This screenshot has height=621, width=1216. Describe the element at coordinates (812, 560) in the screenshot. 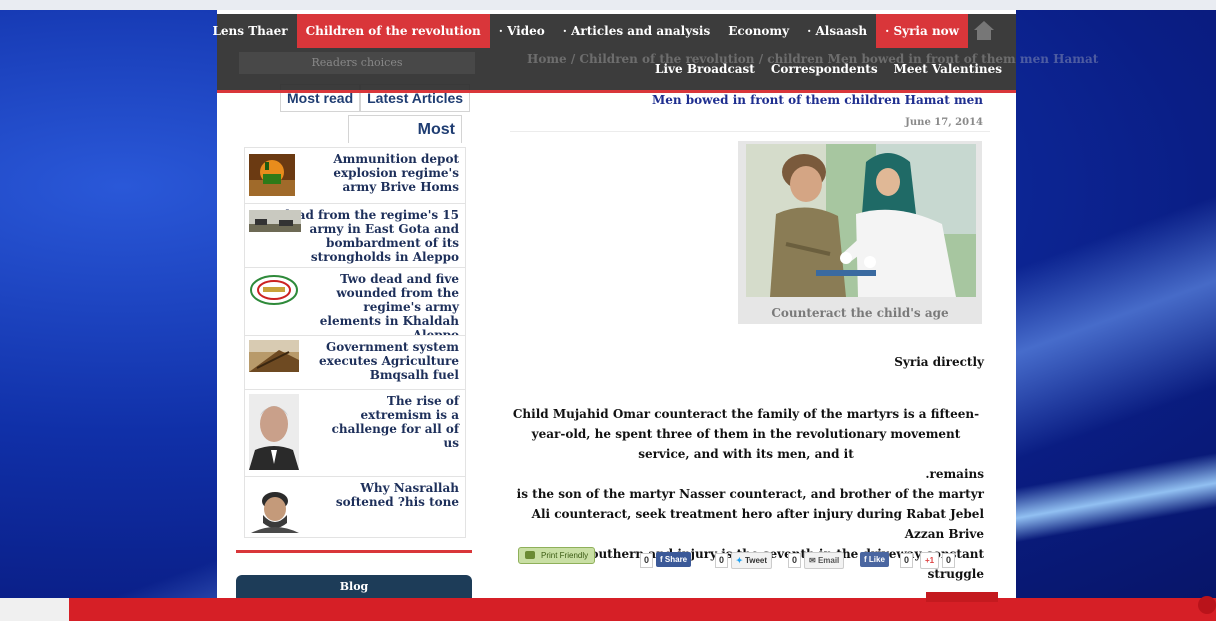

I see `envelope-icon: ✉` at that location.